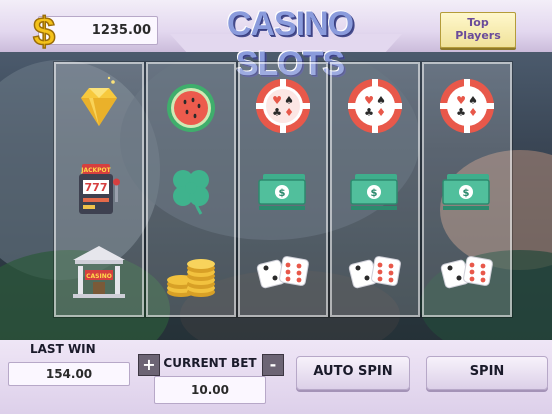 The image size is (552, 414). Describe the element at coordinates (191, 278) in the screenshot. I see `gold-coins-icon` at that location.